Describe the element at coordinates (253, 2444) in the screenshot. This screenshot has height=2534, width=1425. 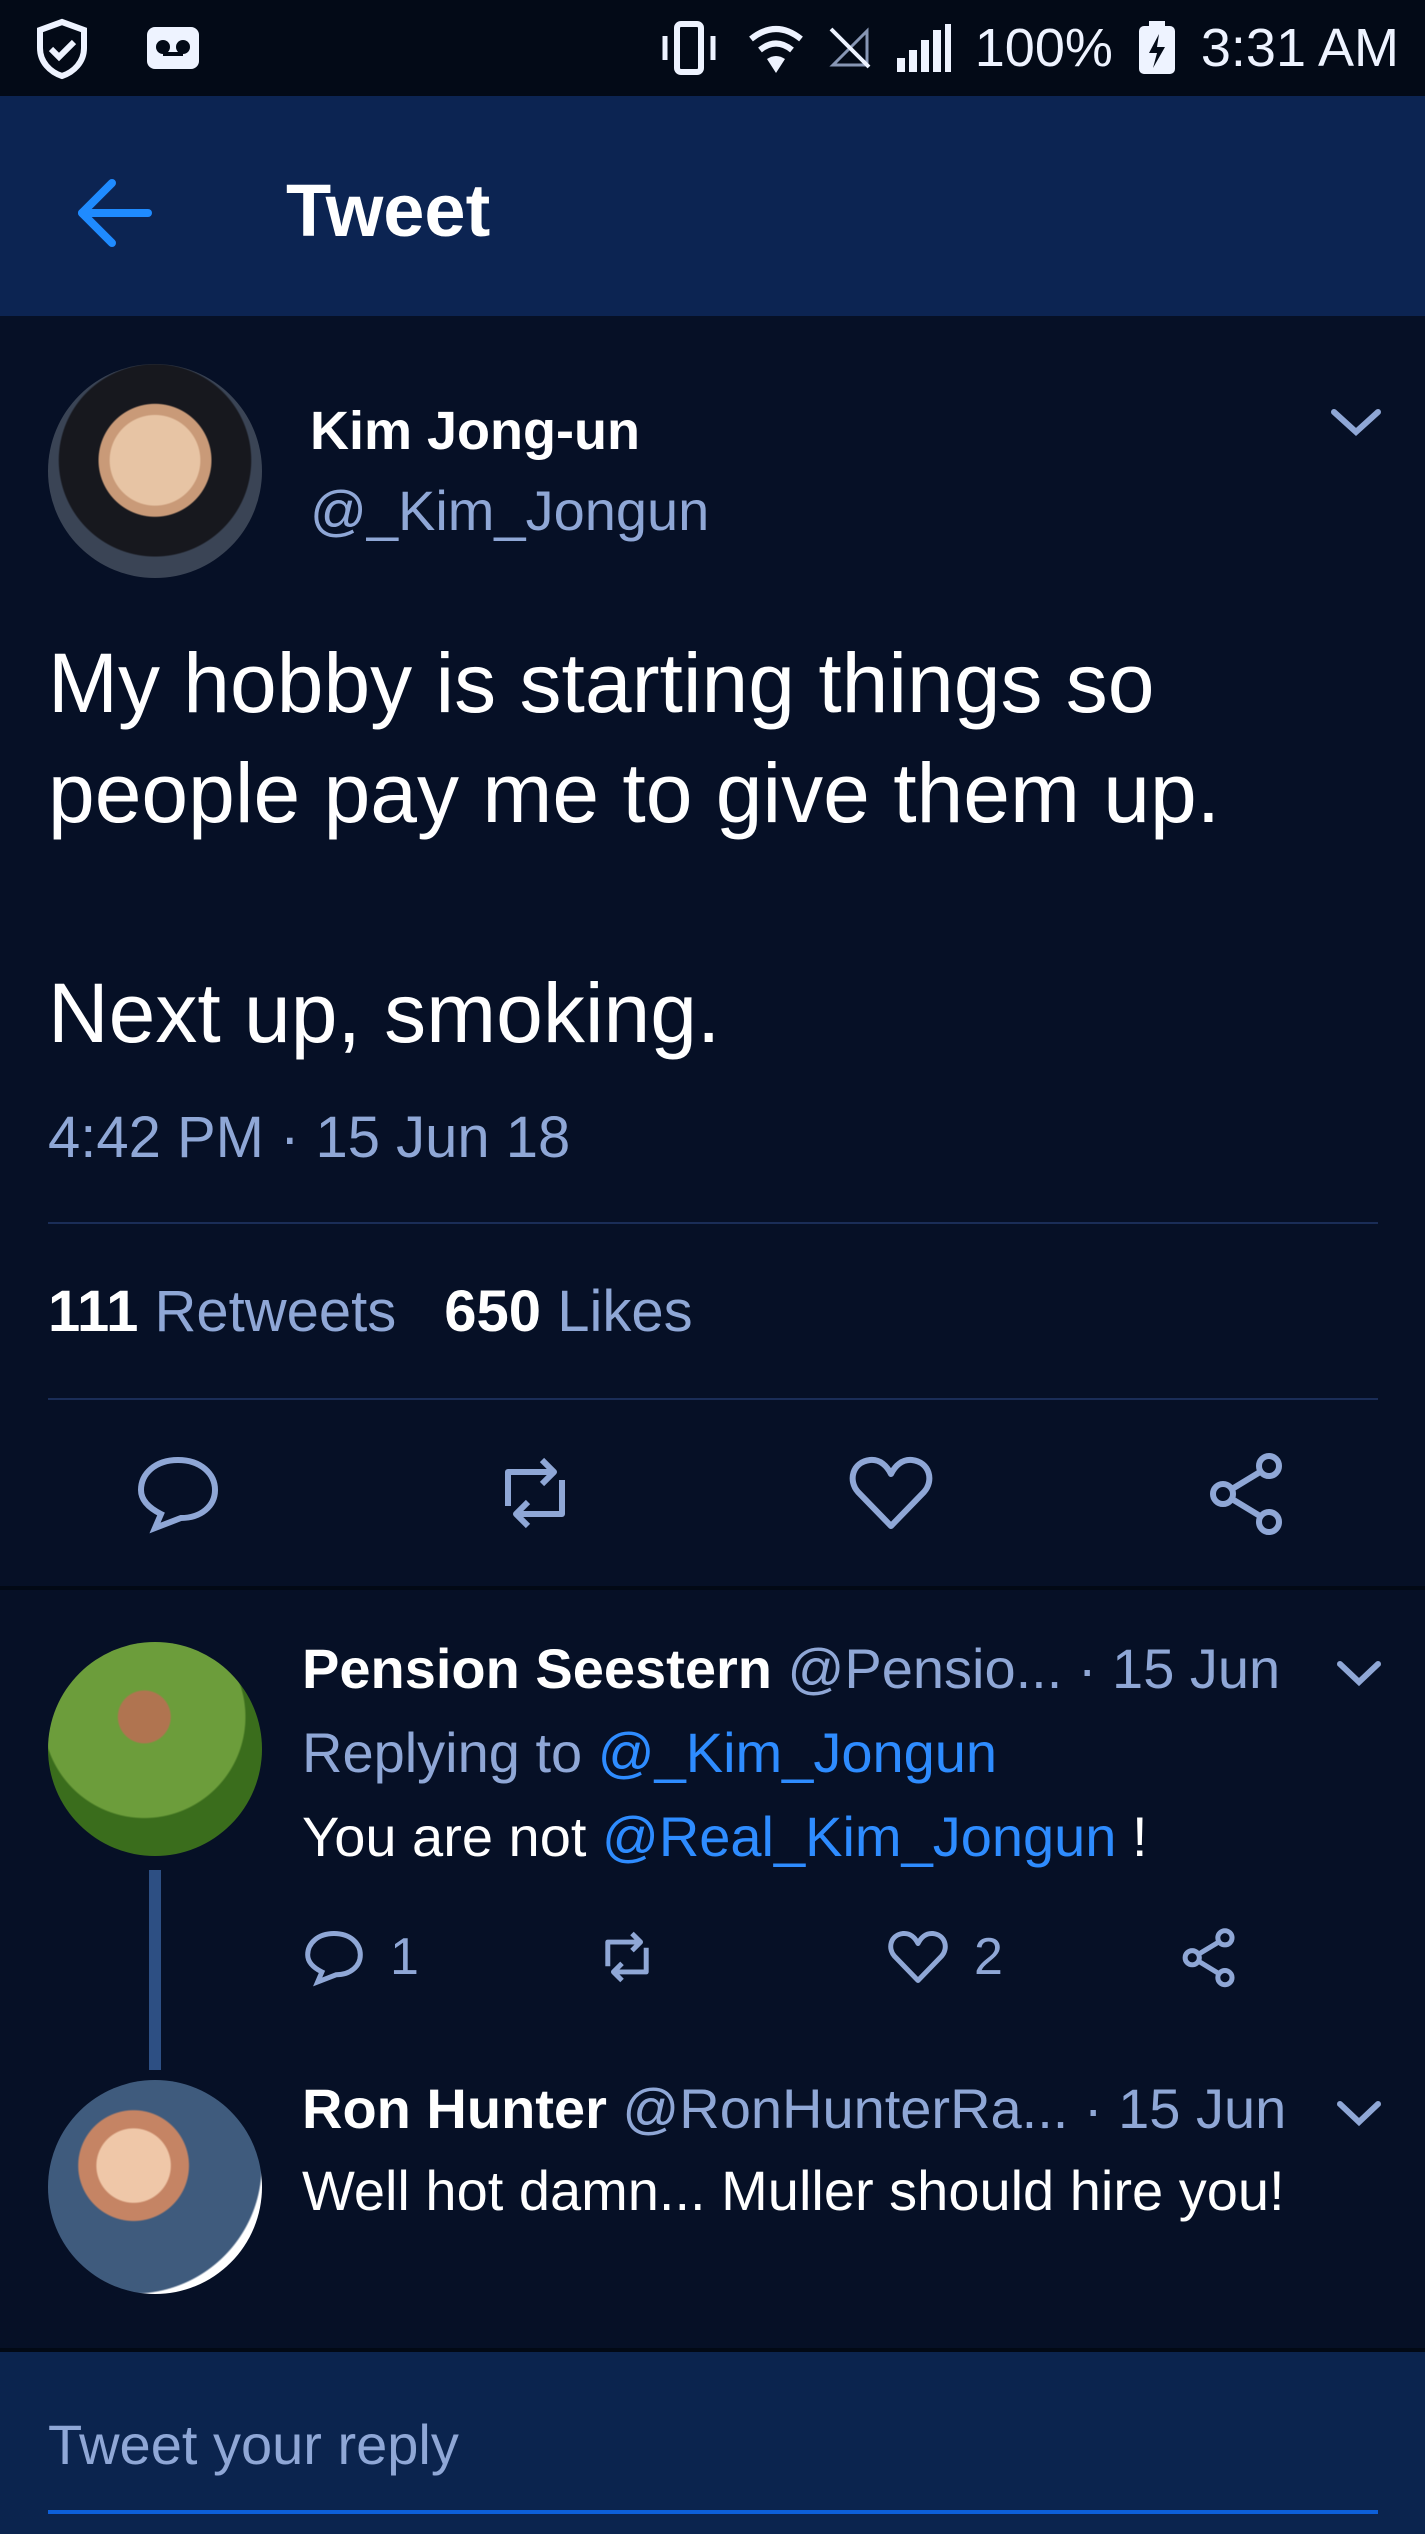
I see `reply-input: Tweet your reply` at that location.